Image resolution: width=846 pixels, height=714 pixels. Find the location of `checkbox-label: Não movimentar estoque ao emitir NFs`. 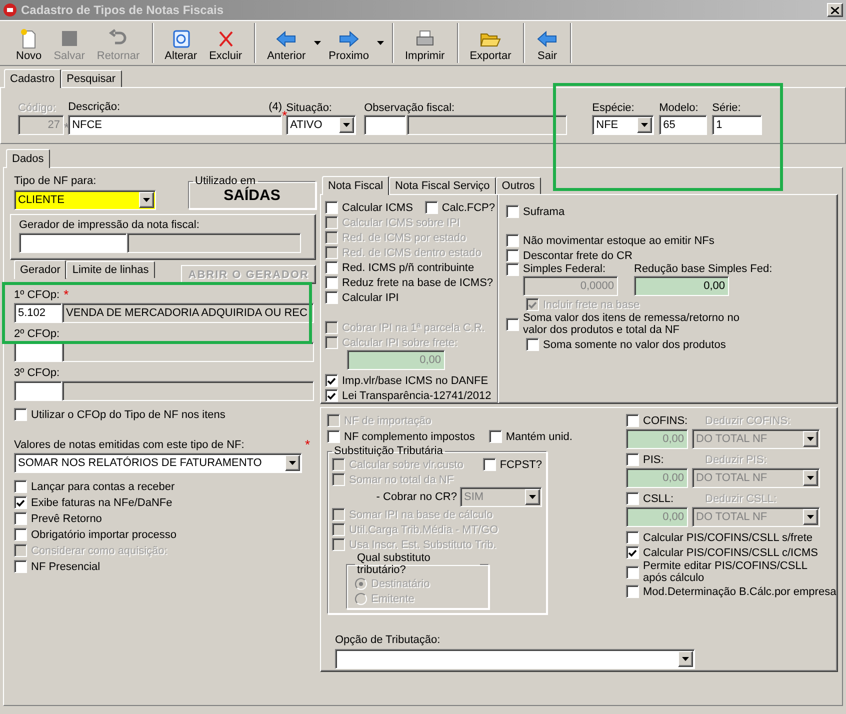

checkbox-label: Não movimentar estoque ao emitir NFs is located at coordinates (618, 240).